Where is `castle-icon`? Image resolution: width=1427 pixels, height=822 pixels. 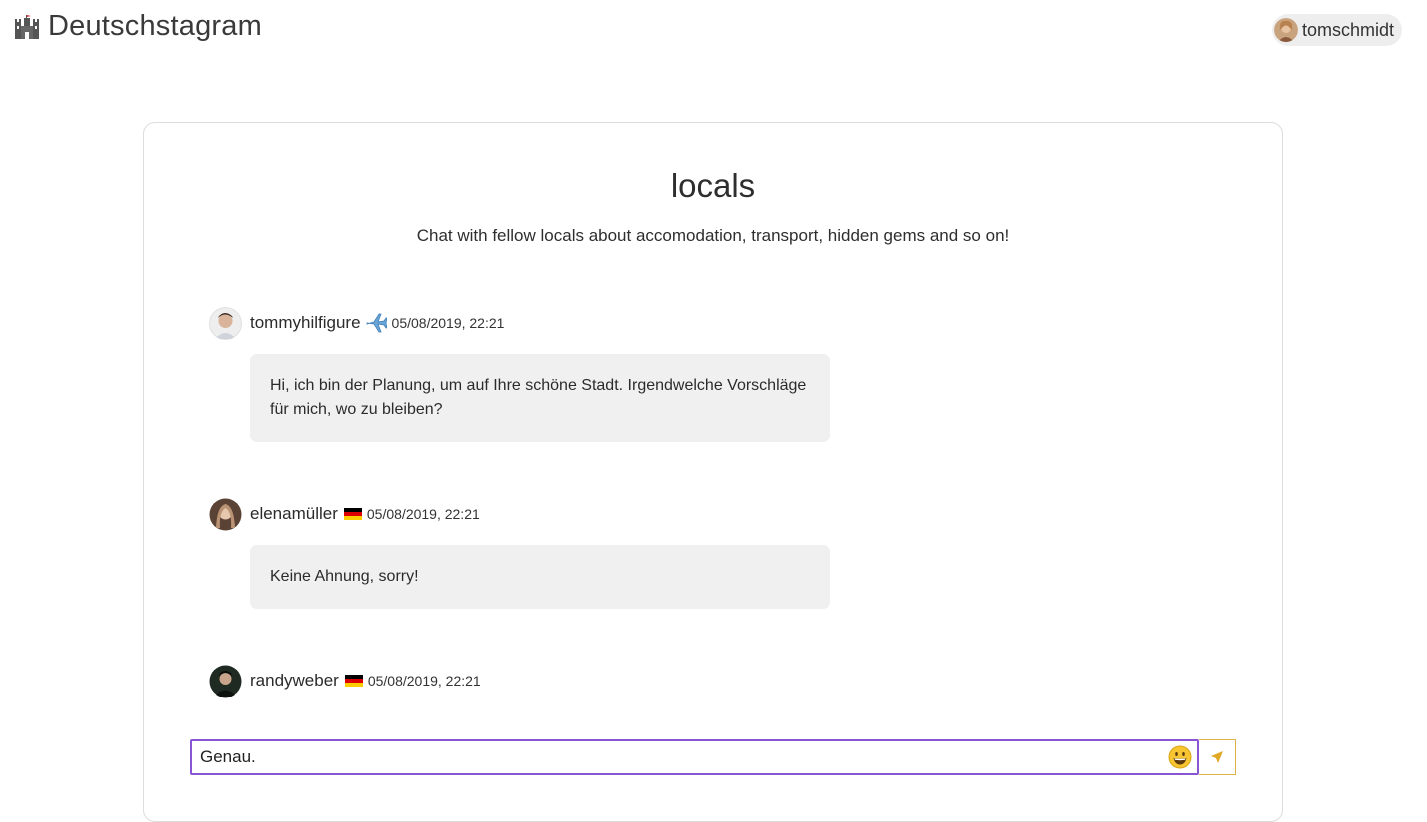
castle-icon is located at coordinates (27, 26).